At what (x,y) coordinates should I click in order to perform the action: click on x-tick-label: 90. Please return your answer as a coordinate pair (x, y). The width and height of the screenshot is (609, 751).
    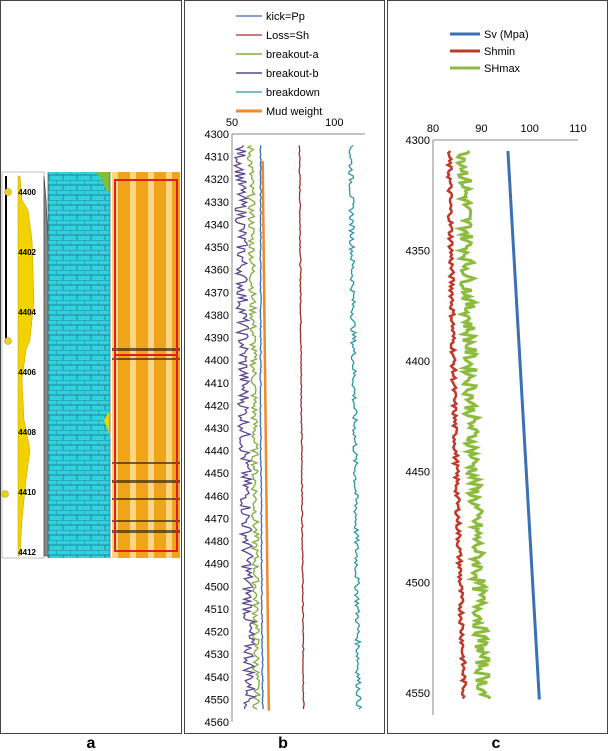
    Looking at the image, I should click on (481, 129).